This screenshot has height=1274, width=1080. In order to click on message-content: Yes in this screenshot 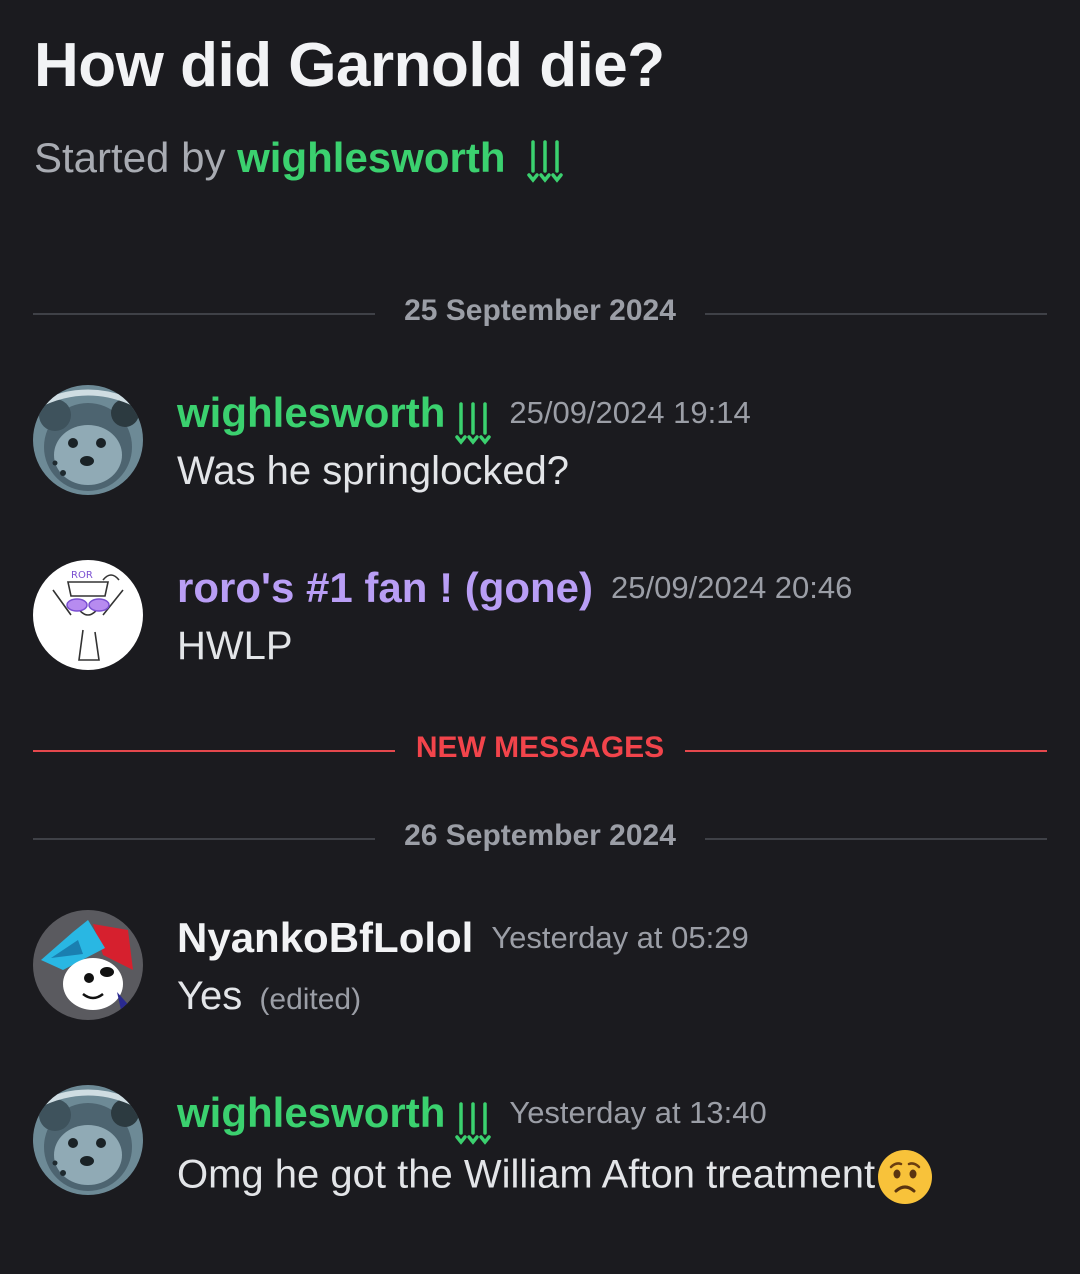, I will do `click(210, 996)`.